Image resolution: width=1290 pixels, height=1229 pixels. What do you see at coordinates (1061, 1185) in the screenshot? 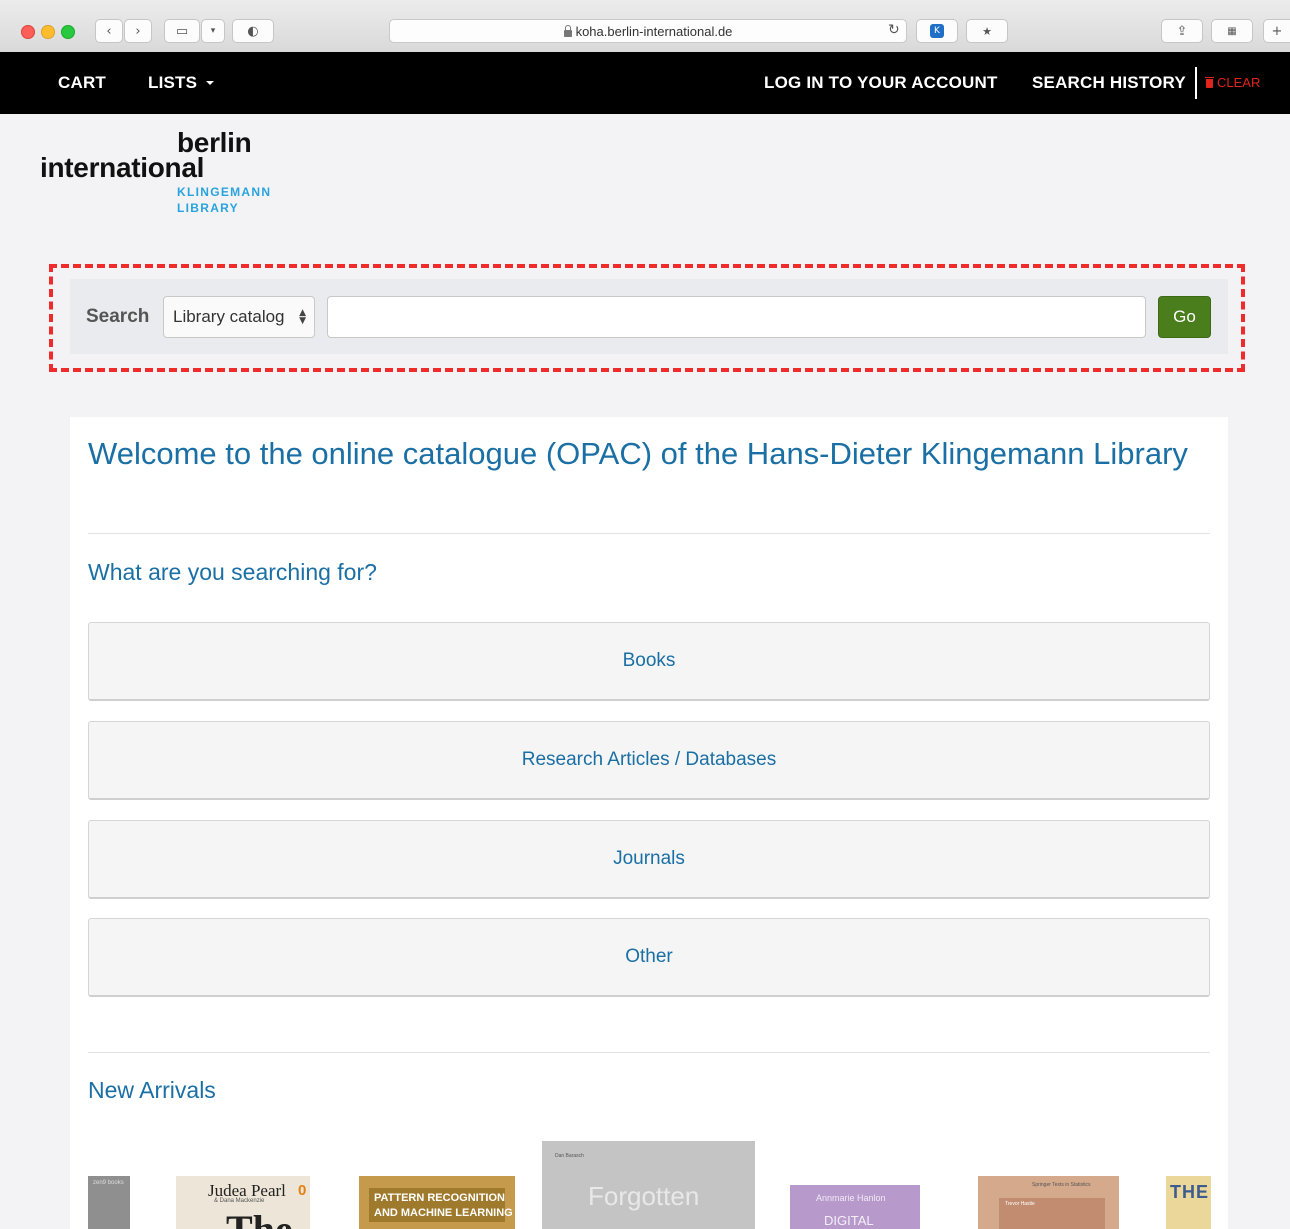
I see `cover-series: Springer Texts in Statistics` at bounding box center [1061, 1185].